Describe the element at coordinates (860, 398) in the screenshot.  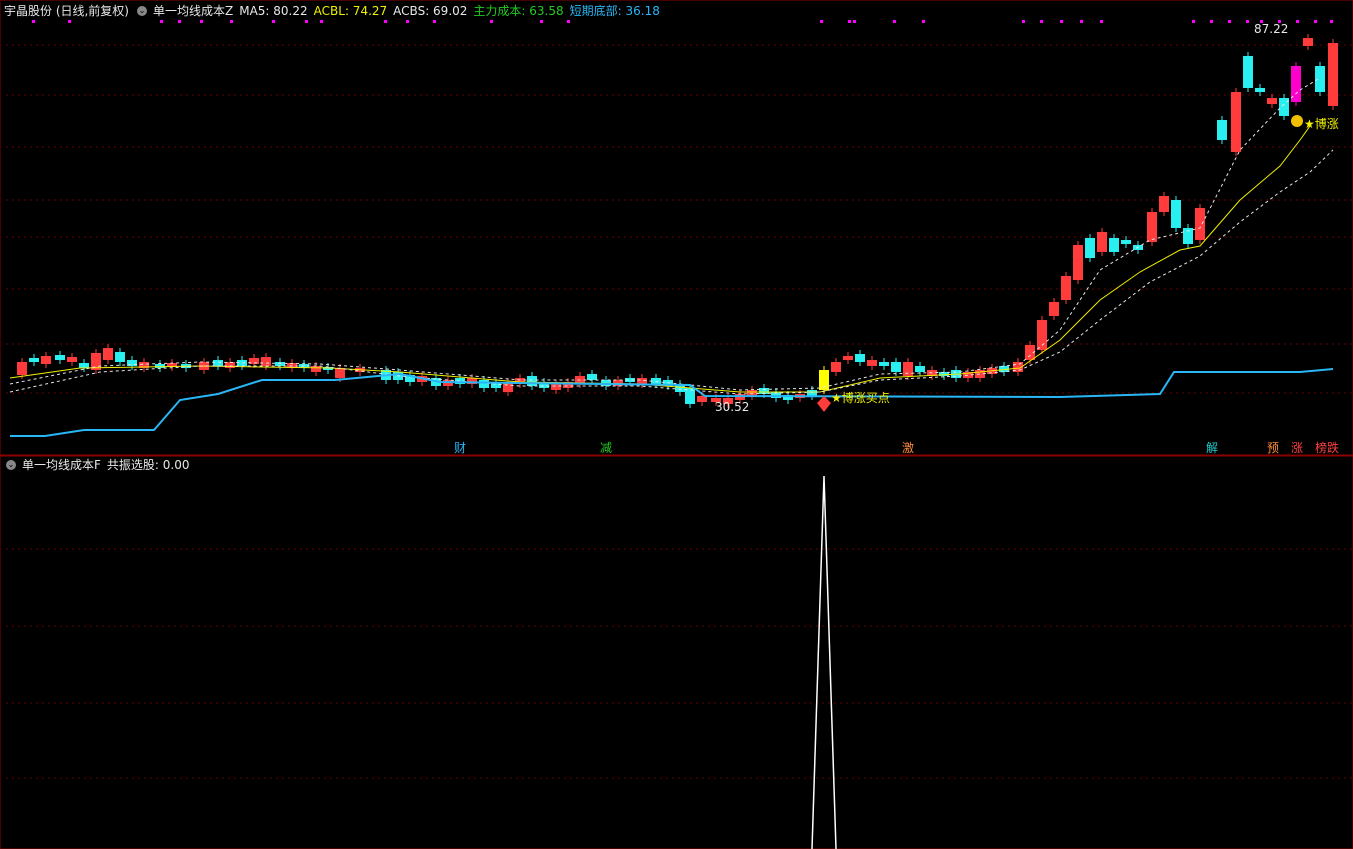
I see `buy-point-label: ★博涨买点` at that location.